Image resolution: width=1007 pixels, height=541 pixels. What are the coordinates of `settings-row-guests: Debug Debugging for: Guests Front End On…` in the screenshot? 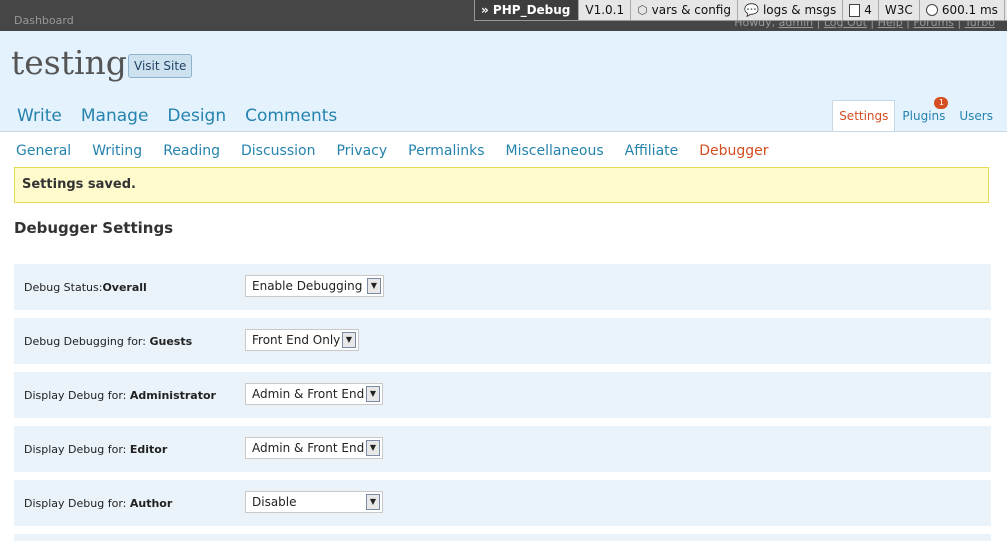 It's located at (502, 341).